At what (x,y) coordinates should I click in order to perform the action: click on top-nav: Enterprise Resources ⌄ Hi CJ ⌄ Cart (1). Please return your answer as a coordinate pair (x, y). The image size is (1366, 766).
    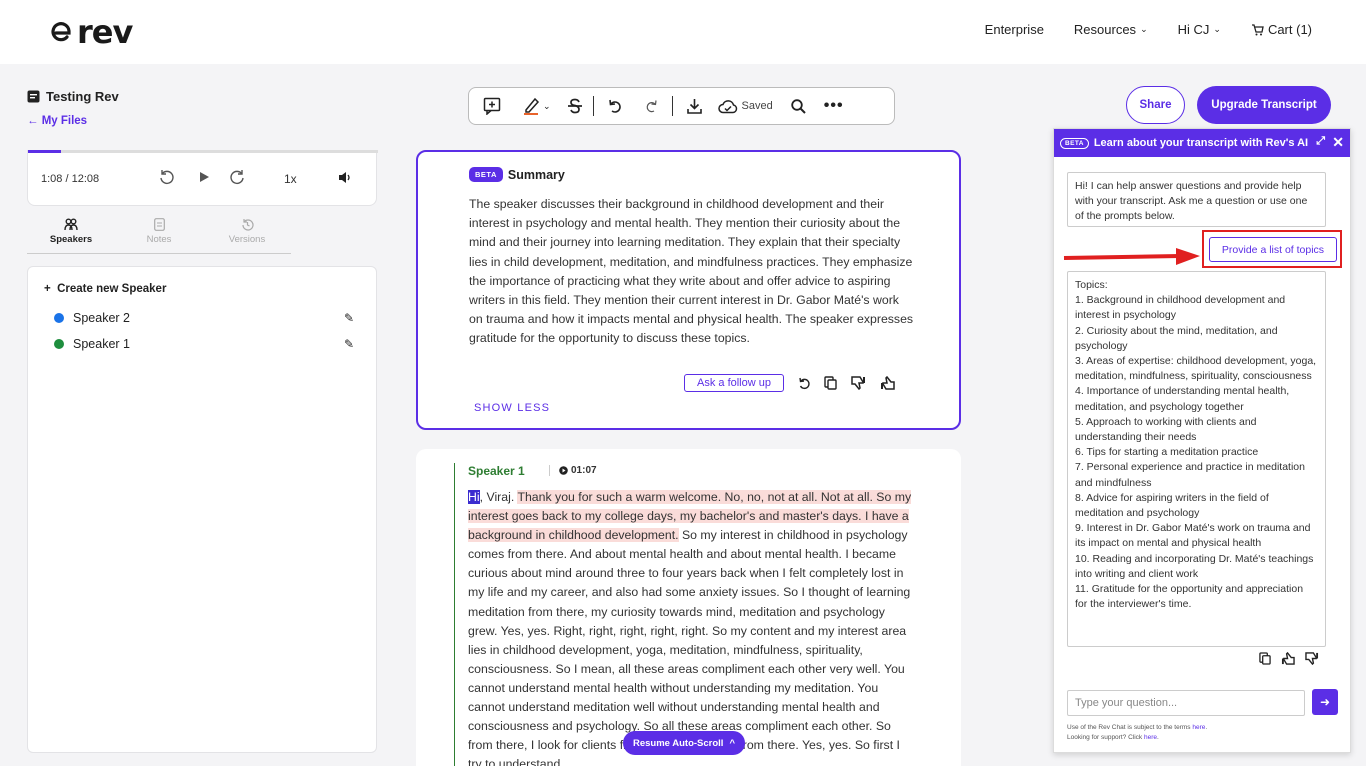
    Looking at the image, I should click on (1148, 29).